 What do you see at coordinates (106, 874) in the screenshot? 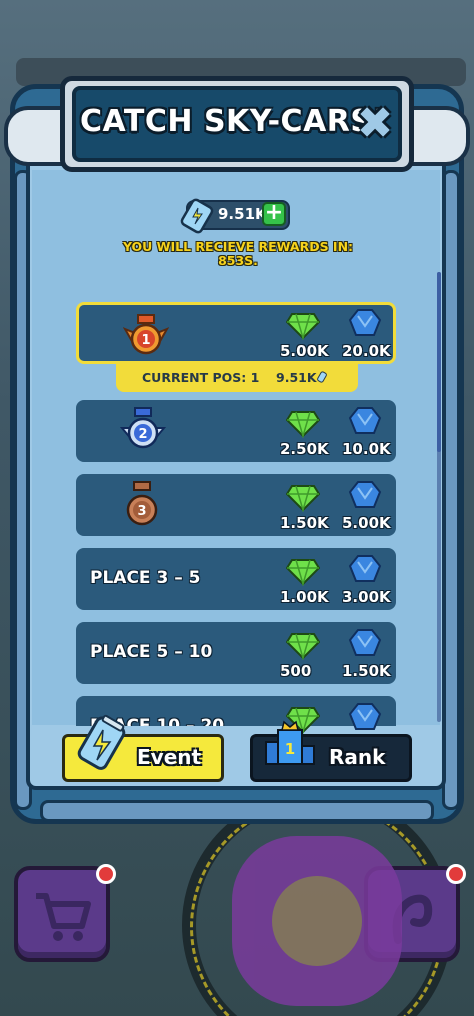
I see `shop-notification-dot` at bounding box center [106, 874].